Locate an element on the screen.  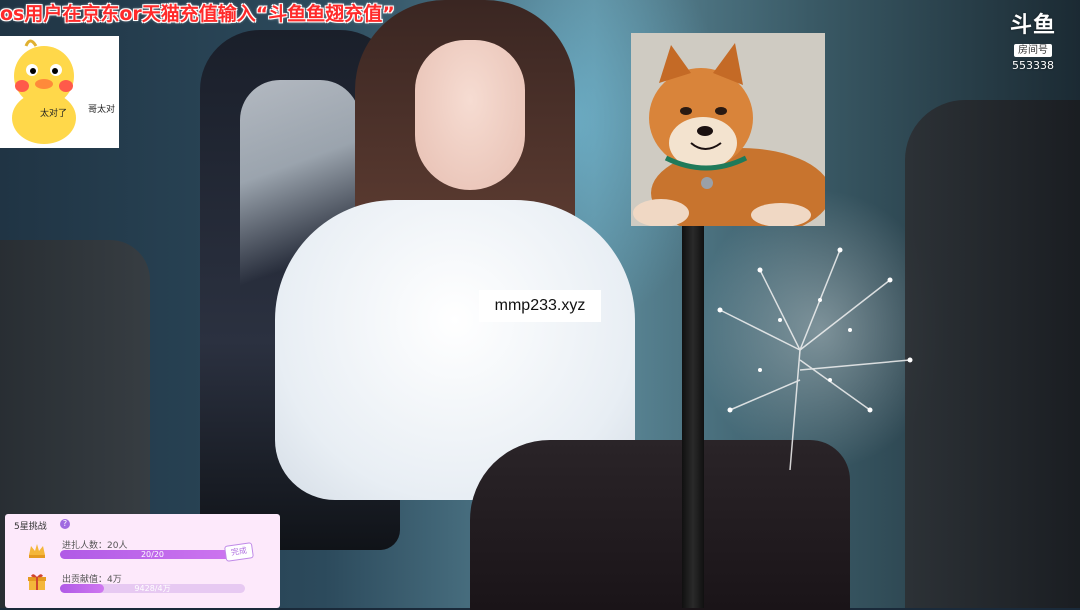
shiba-dog-icon is located at coordinates (728, 129).